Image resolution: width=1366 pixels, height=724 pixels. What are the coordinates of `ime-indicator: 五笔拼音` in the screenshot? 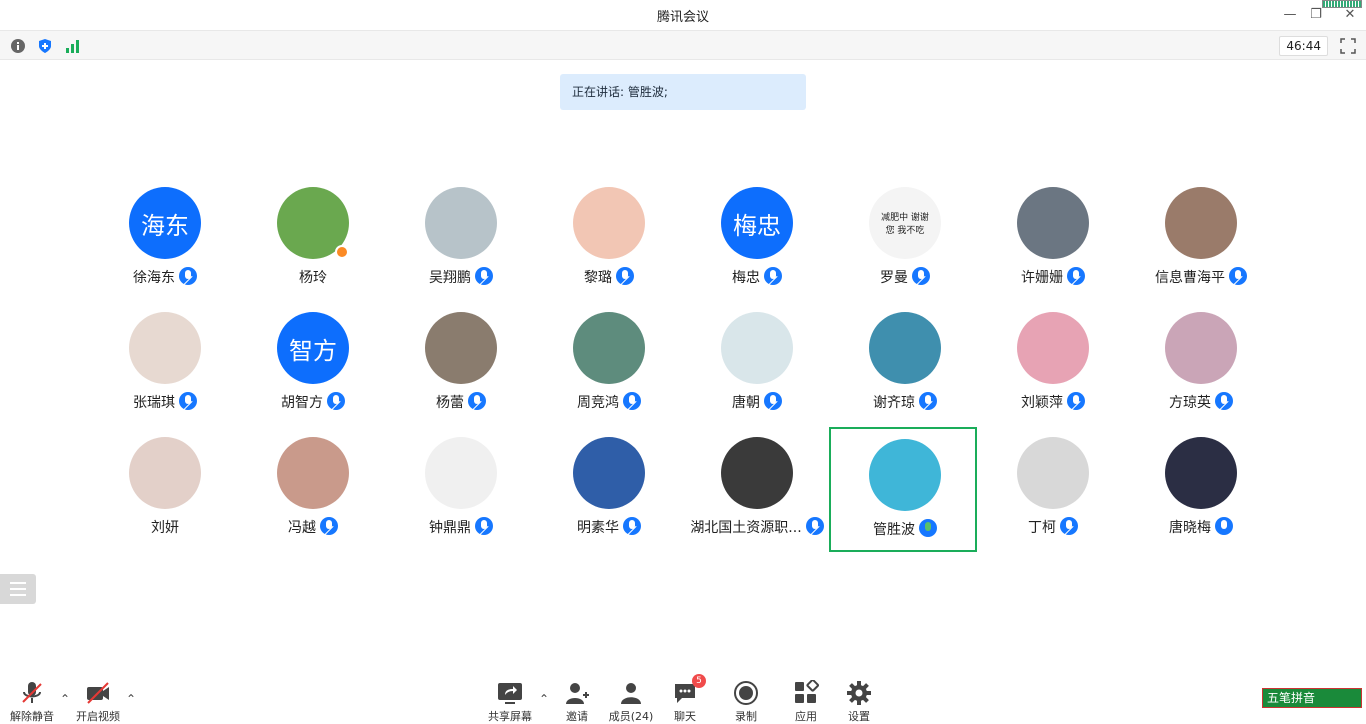 It's located at (1312, 698).